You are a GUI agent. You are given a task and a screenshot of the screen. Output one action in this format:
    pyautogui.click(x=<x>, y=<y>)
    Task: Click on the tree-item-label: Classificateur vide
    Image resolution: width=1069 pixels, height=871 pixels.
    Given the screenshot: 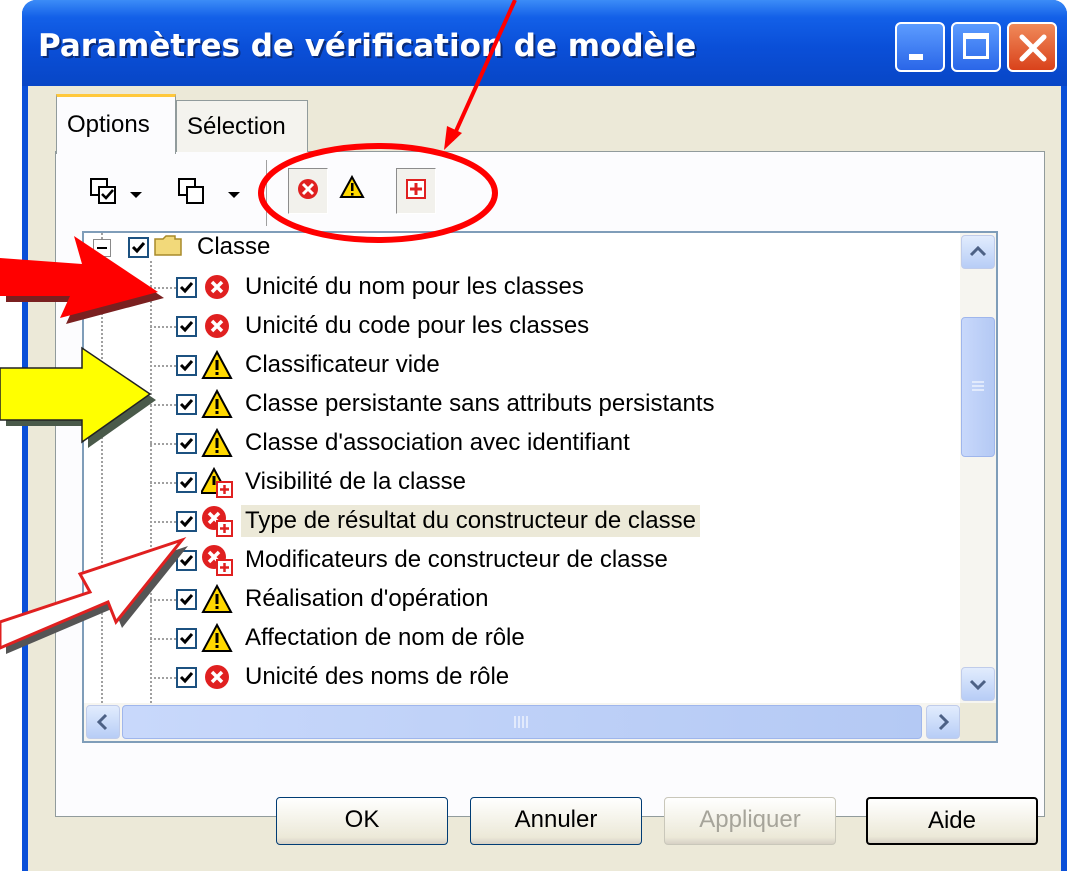 What is the action you would take?
    pyautogui.click(x=342, y=364)
    